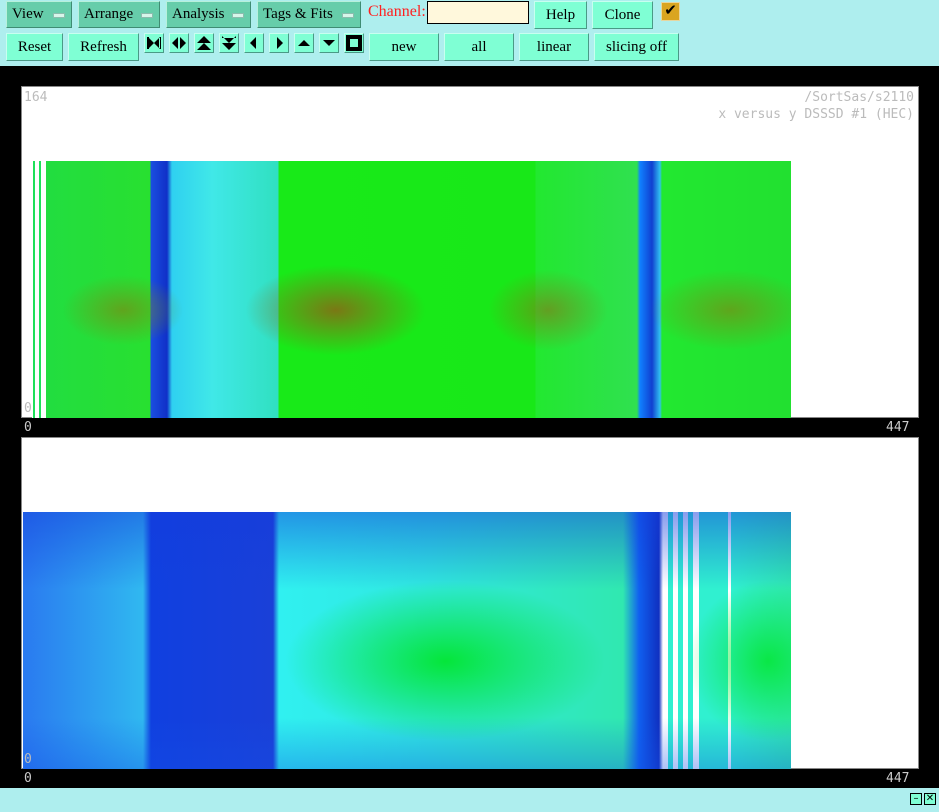  I want to click on contract-vertical-icon, so click(229, 43).